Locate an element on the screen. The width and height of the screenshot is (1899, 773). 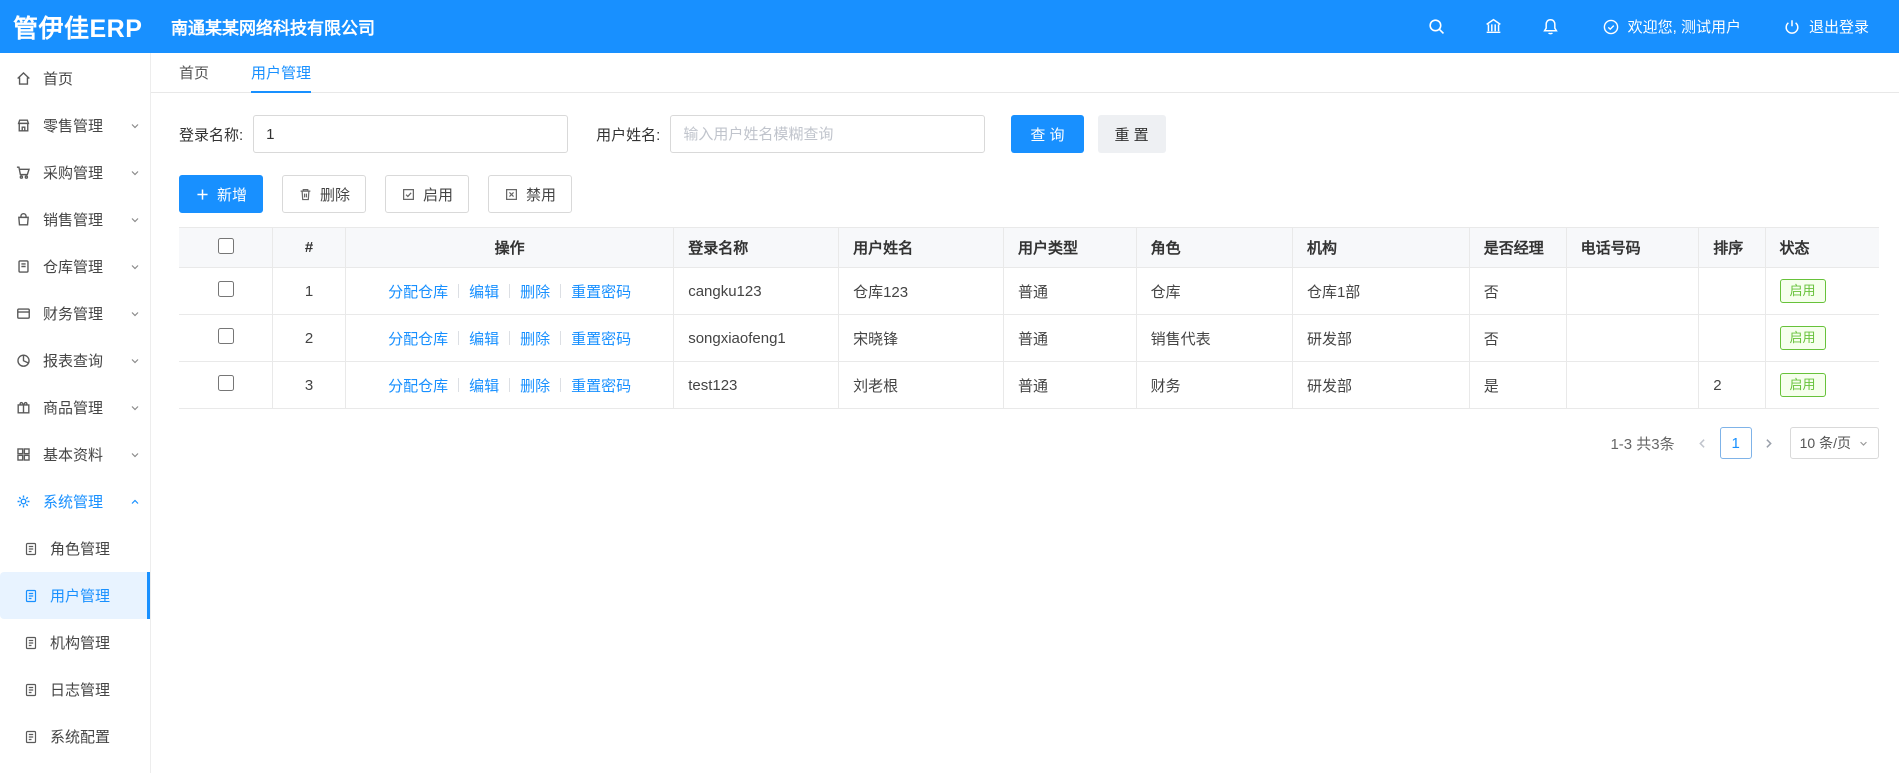
pagination-page-1: 1 is located at coordinates (1735, 443).